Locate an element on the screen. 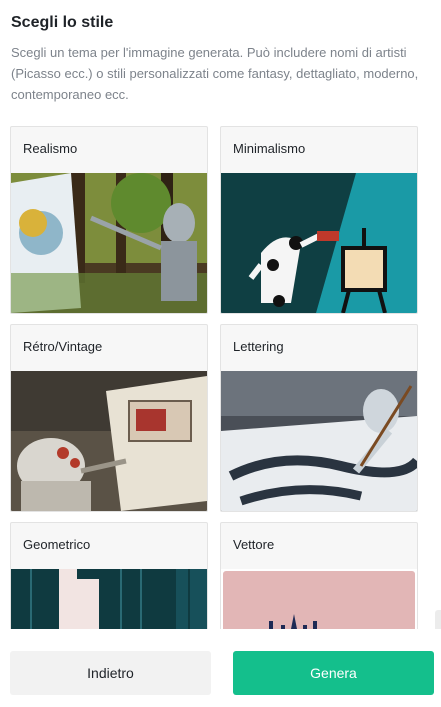 The image size is (441, 707). style-thumbnail-realismo is located at coordinates (109, 243).